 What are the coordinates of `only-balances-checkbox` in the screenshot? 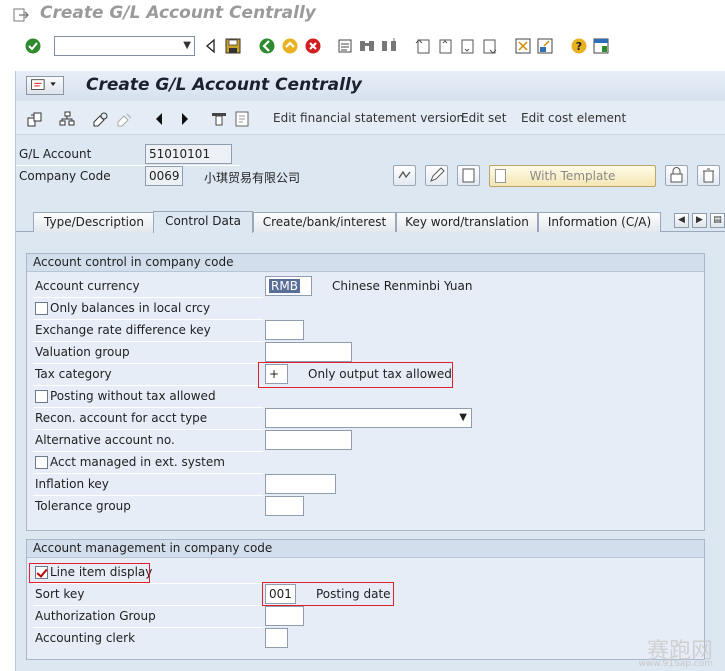 It's located at (41, 308).